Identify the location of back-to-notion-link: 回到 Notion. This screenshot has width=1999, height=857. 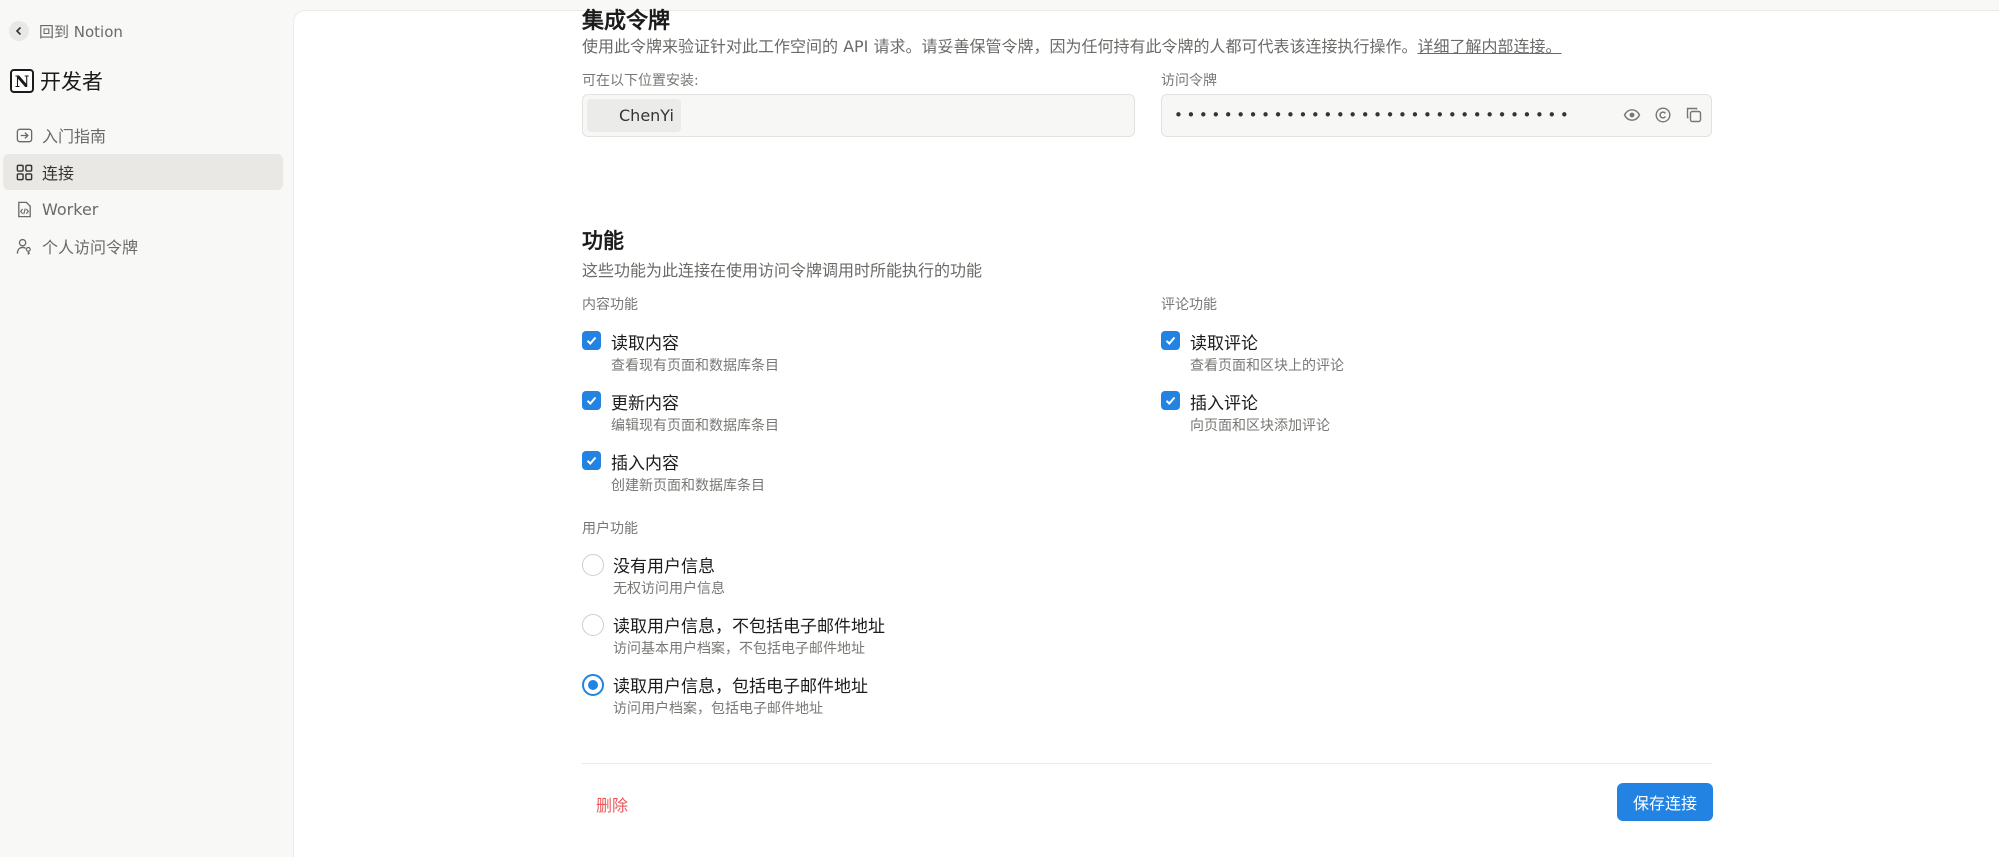
(66, 31).